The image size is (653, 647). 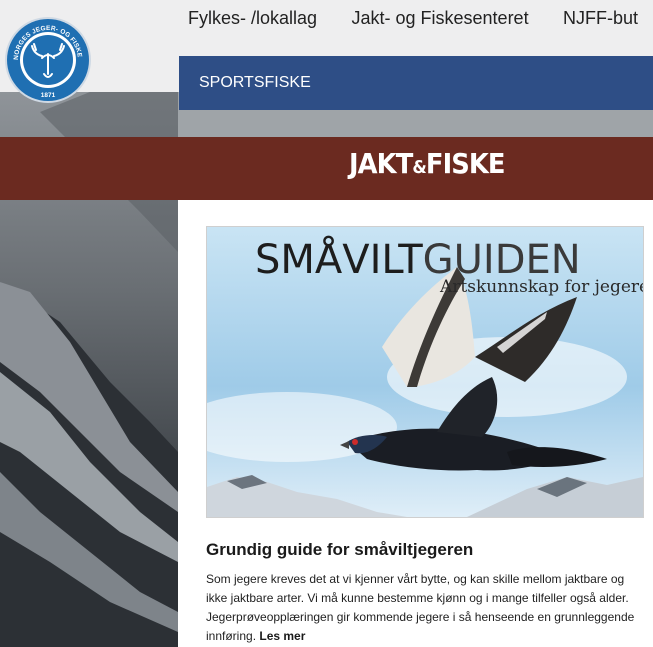 What do you see at coordinates (381, 163) in the screenshot?
I see `brand-word-jakt: JAKT` at bounding box center [381, 163].